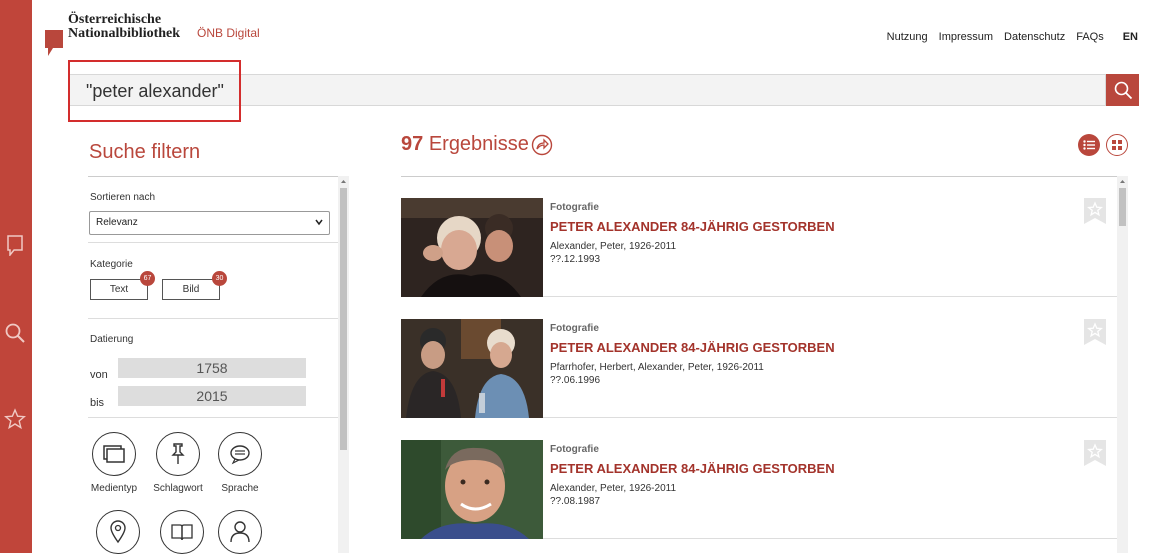 Image resolution: width=1150 pixels, height=554 pixels. What do you see at coordinates (114, 488) in the screenshot?
I see `media-type-label: Medientyp` at bounding box center [114, 488].